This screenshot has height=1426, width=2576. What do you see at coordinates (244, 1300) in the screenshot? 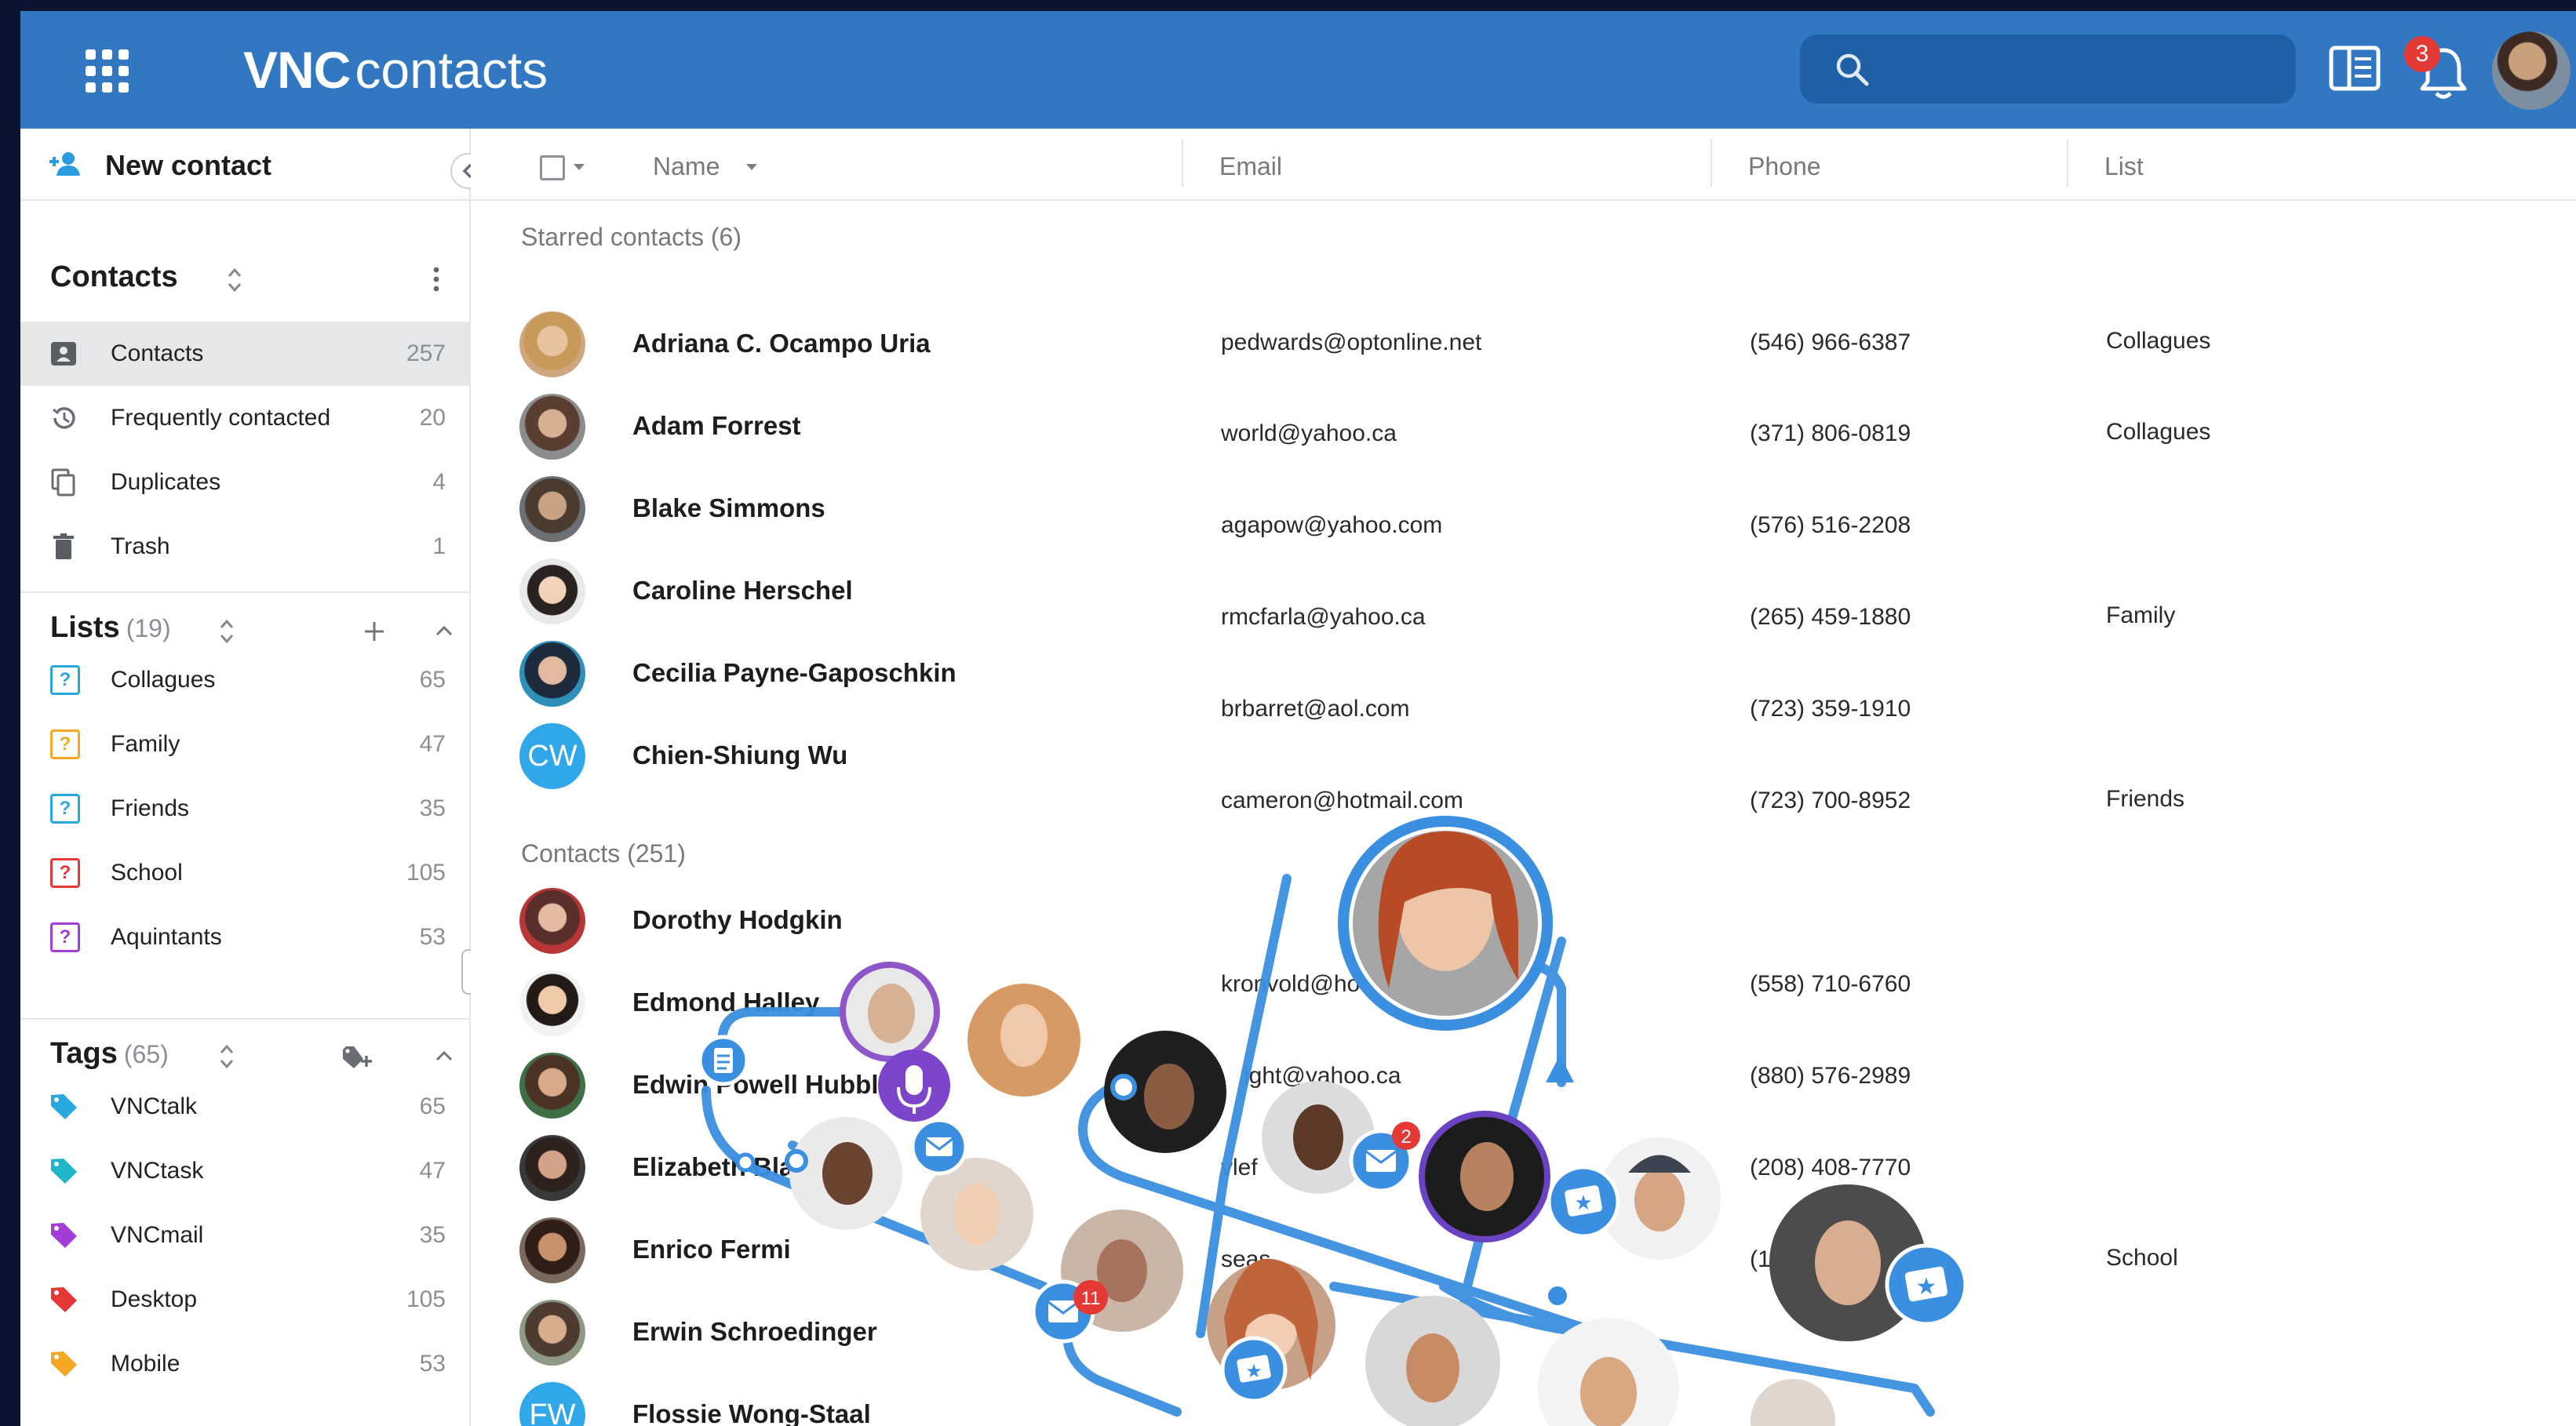
I see `sidebar-tag-item: Desktop 105` at bounding box center [244, 1300].